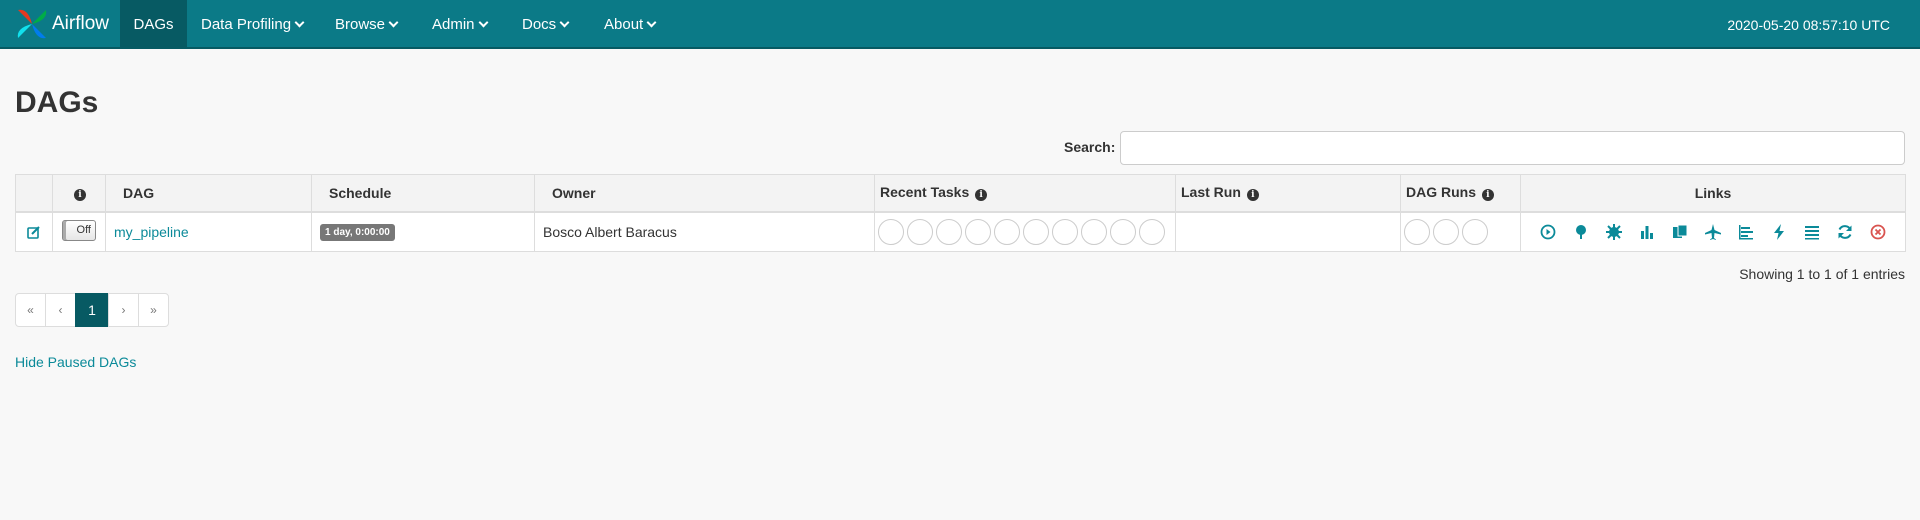 The width and height of the screenshot is (1920, 520). What do you see at coordinates (123, 310) in the screenshot?
I see `page-next-button: ›` at bounding box center [123, 310].